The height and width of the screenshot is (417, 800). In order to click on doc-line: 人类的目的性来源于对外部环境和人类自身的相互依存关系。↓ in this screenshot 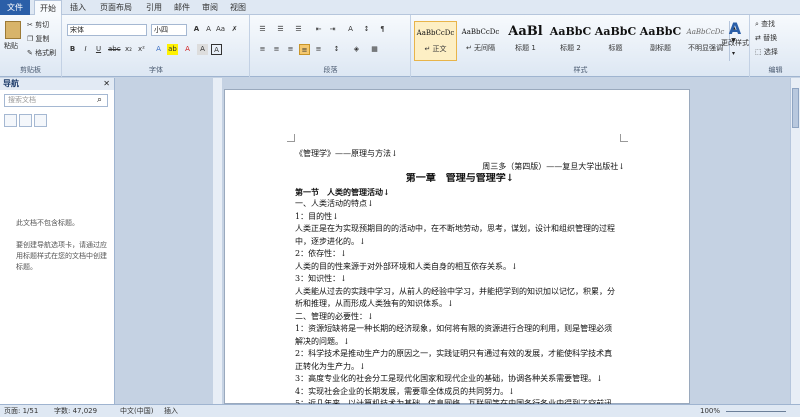, I will do `click(406, 266)`.